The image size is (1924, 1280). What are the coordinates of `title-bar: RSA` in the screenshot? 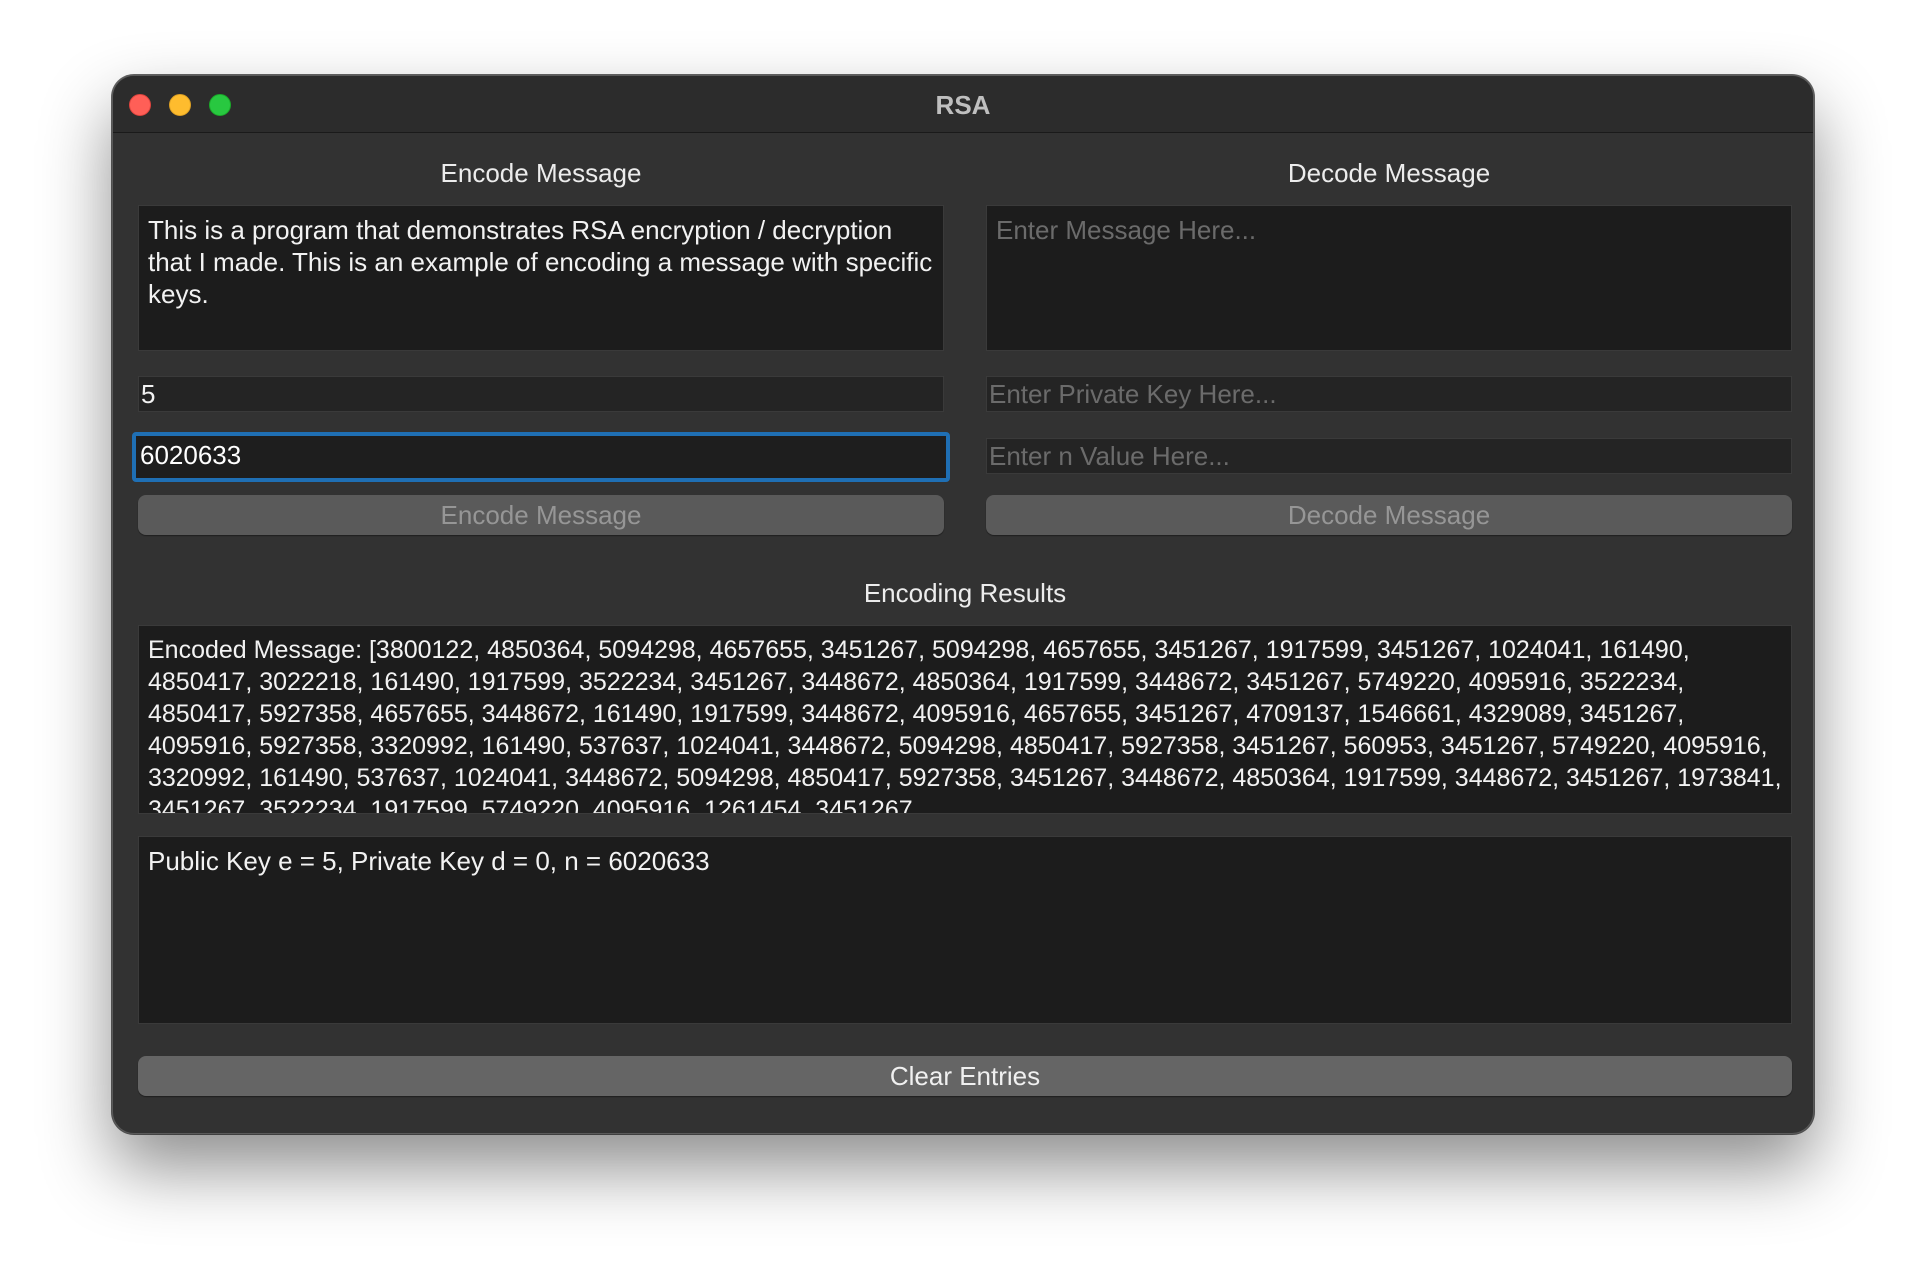 It's located at (963, 104).